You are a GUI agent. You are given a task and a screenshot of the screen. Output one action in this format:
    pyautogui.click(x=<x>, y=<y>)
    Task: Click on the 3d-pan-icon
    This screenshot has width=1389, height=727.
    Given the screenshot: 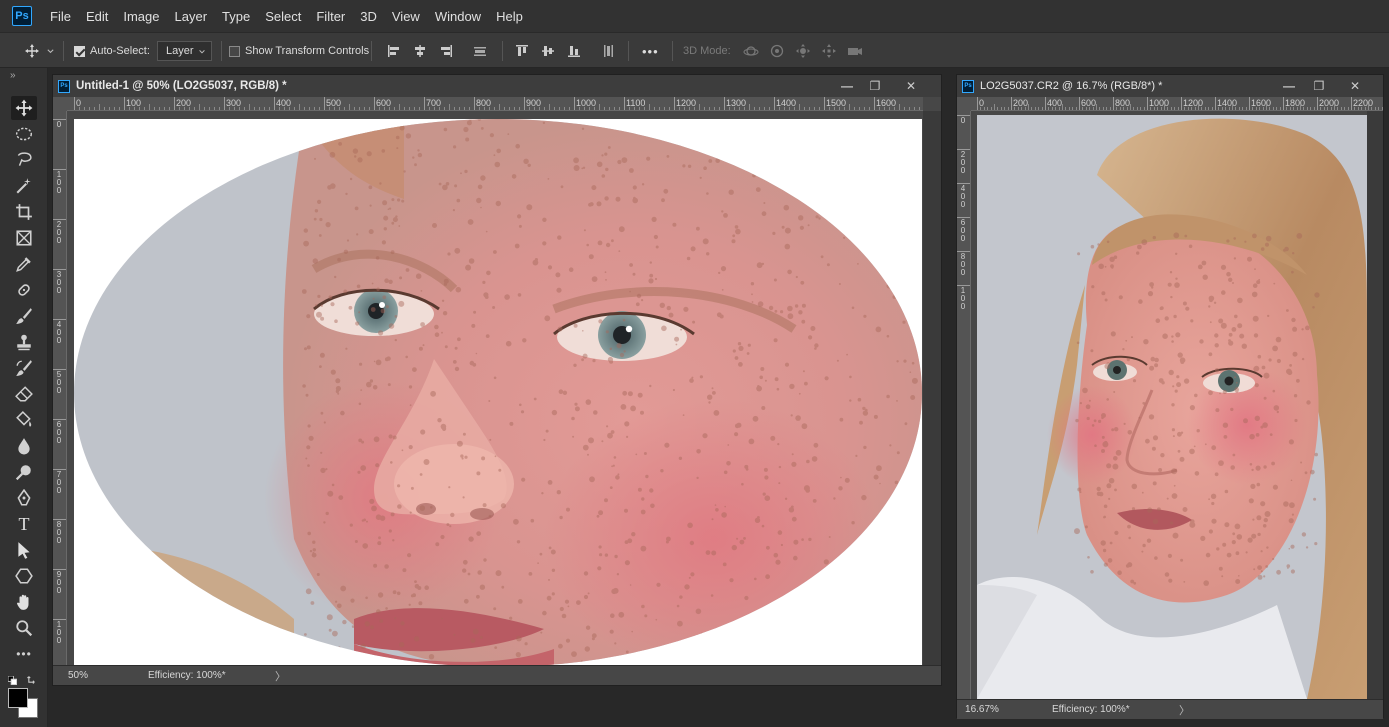 What is the action you would take?
    pyautogui.click(x=803, y=51)
    